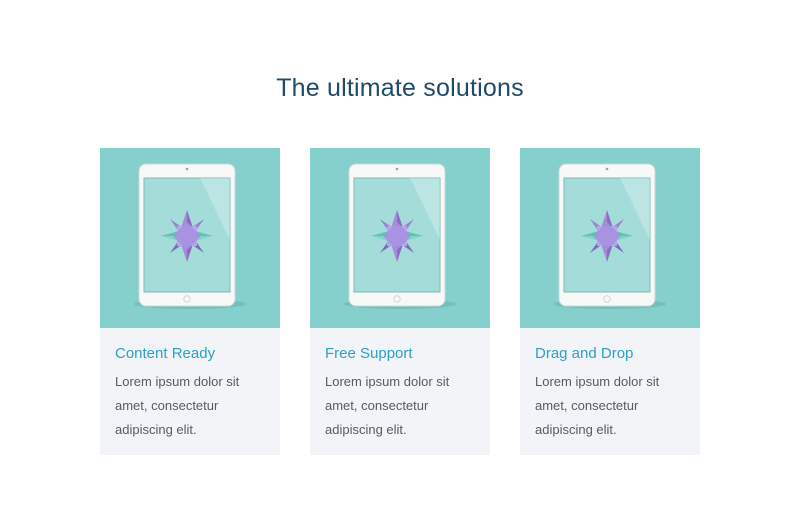 Image resolution: width=800 pixels, height=530 pixels. Describe the element at coordinates (610, 354) in the screenshot. I see `card-title: Drag and Drop` at that location.